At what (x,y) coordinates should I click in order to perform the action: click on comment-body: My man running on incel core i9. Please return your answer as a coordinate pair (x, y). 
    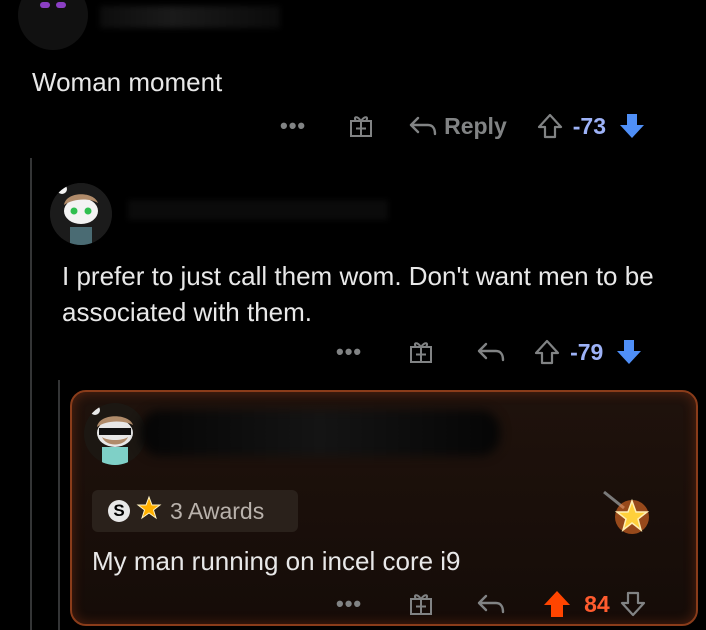
    Looking at the image, I should click on (276, 561).